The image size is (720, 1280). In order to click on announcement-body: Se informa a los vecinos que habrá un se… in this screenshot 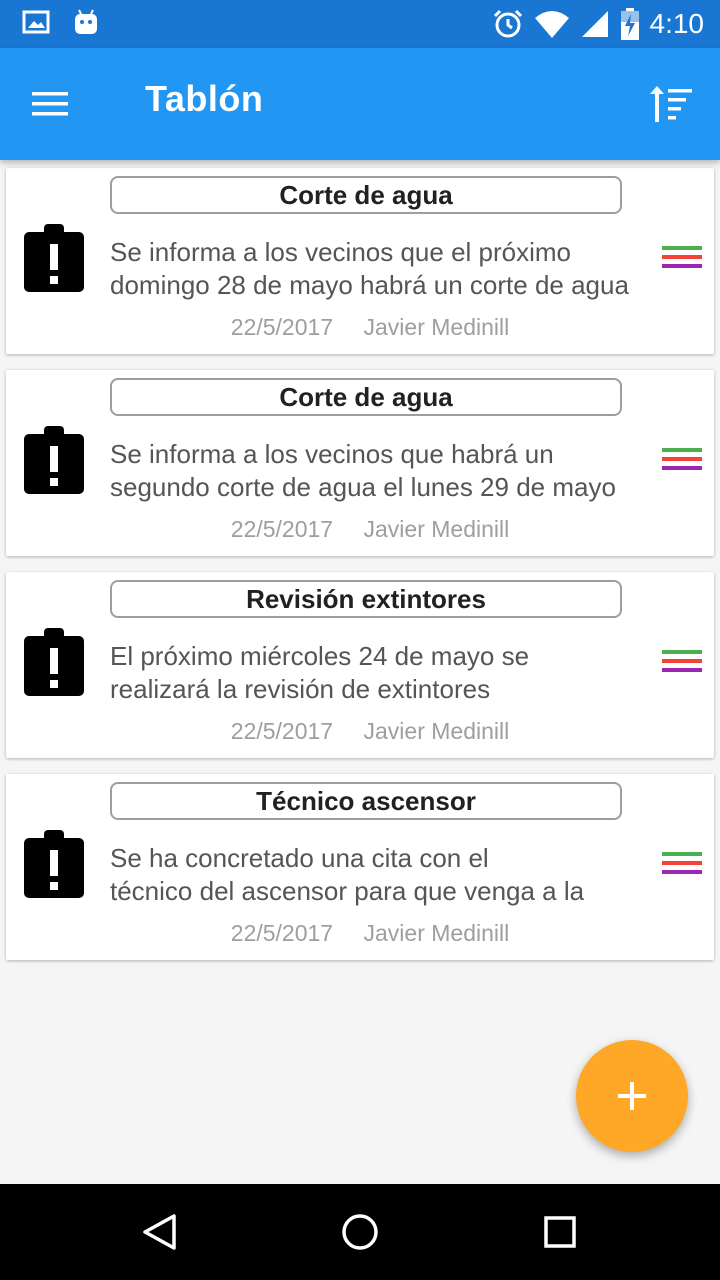, I will do `click(370, 471)`.